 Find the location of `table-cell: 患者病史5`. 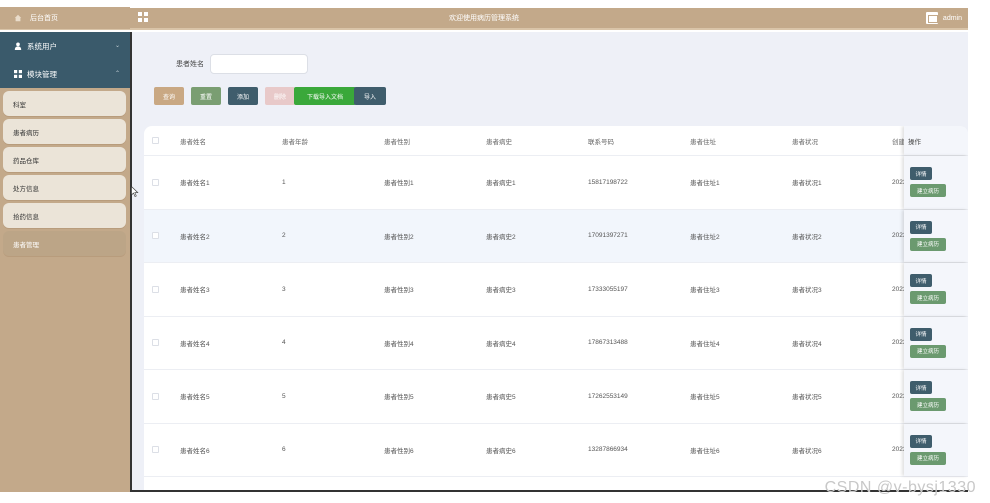

table-cell: 患者病史5 is located at coordinates (501, 398).